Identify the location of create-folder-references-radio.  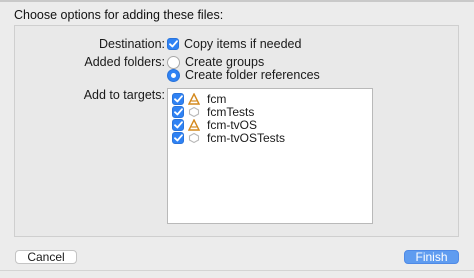
(173, 75).